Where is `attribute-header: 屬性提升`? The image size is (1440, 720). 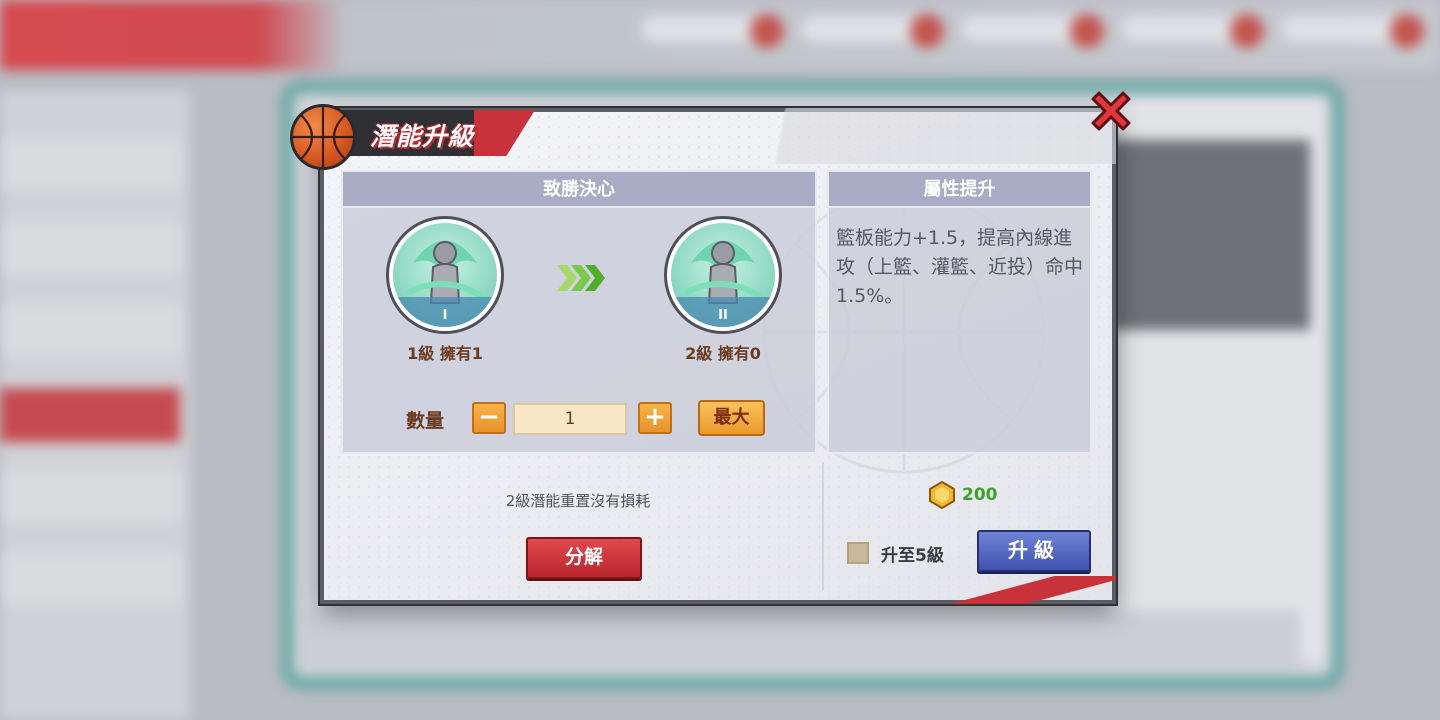
attribute-header: 屬性提升 is located at coordinates (959, 190).